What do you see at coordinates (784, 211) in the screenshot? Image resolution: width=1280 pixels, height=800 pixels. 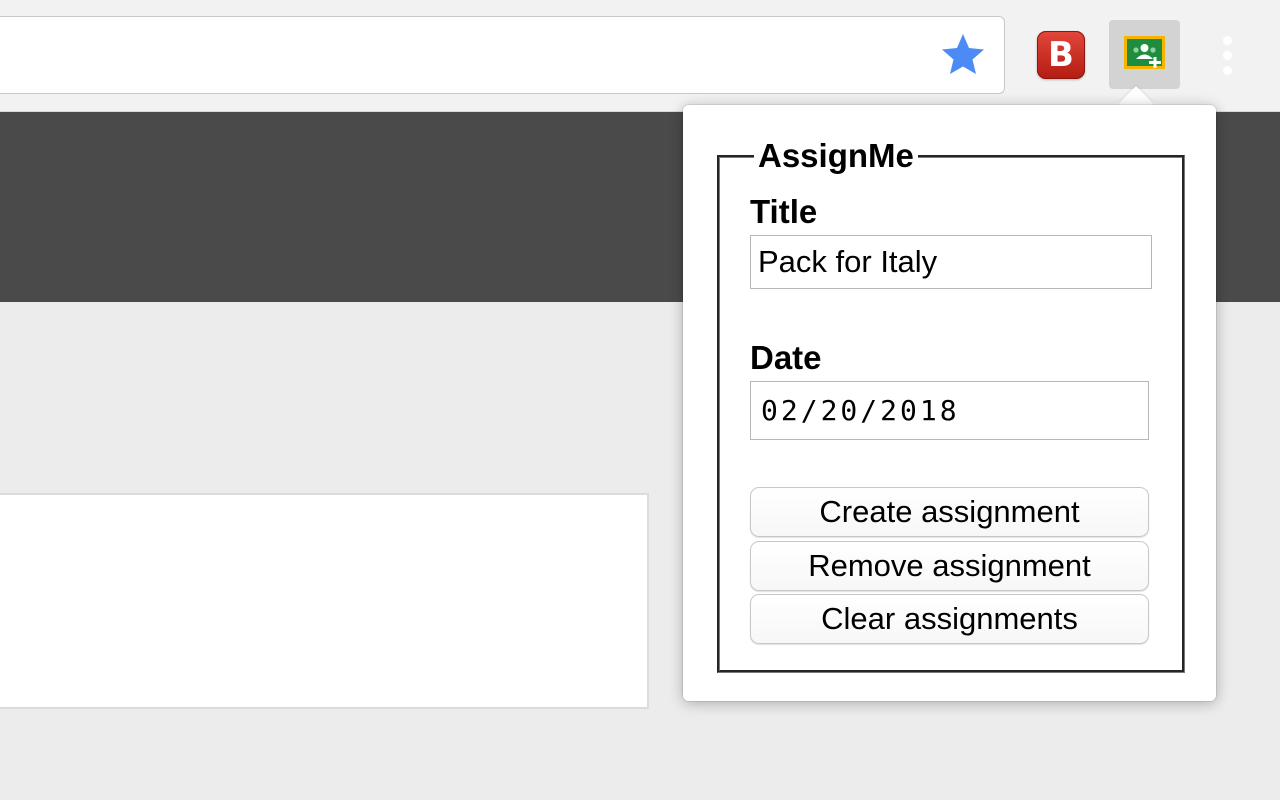 I see `title-label: Title` at bounding box center [784, 211].